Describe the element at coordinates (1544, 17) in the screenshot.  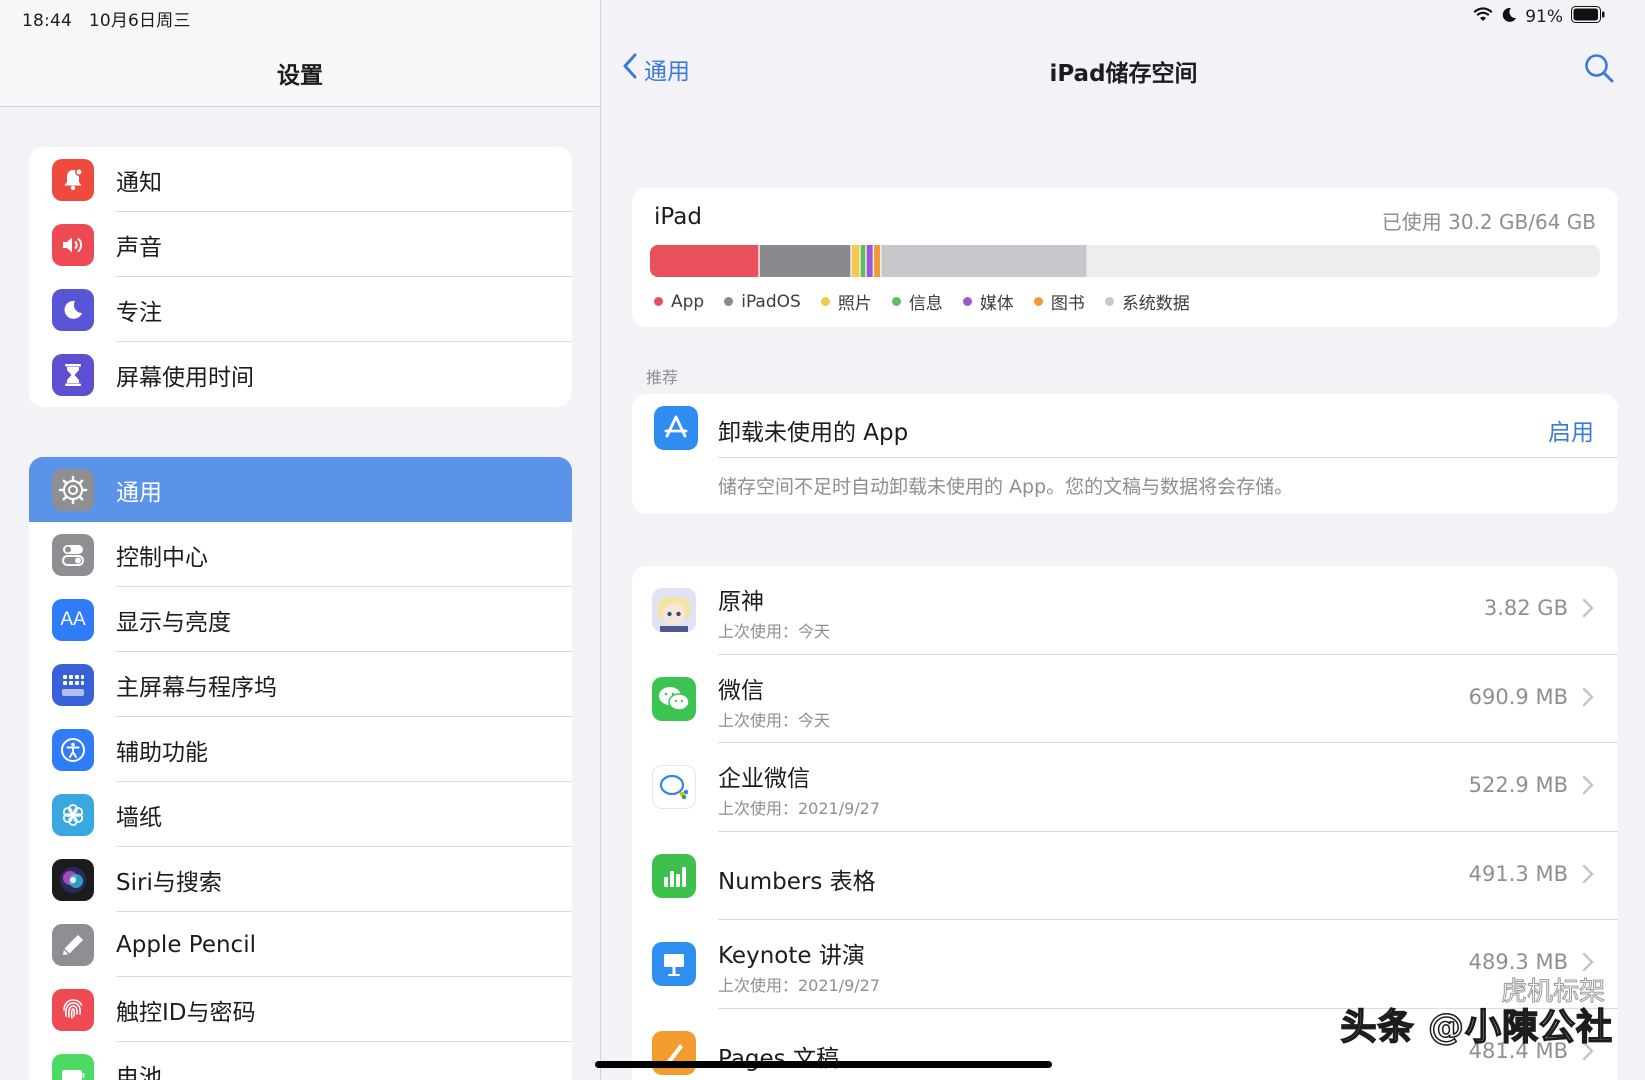
I see `battery-percent: 91%` at that location.